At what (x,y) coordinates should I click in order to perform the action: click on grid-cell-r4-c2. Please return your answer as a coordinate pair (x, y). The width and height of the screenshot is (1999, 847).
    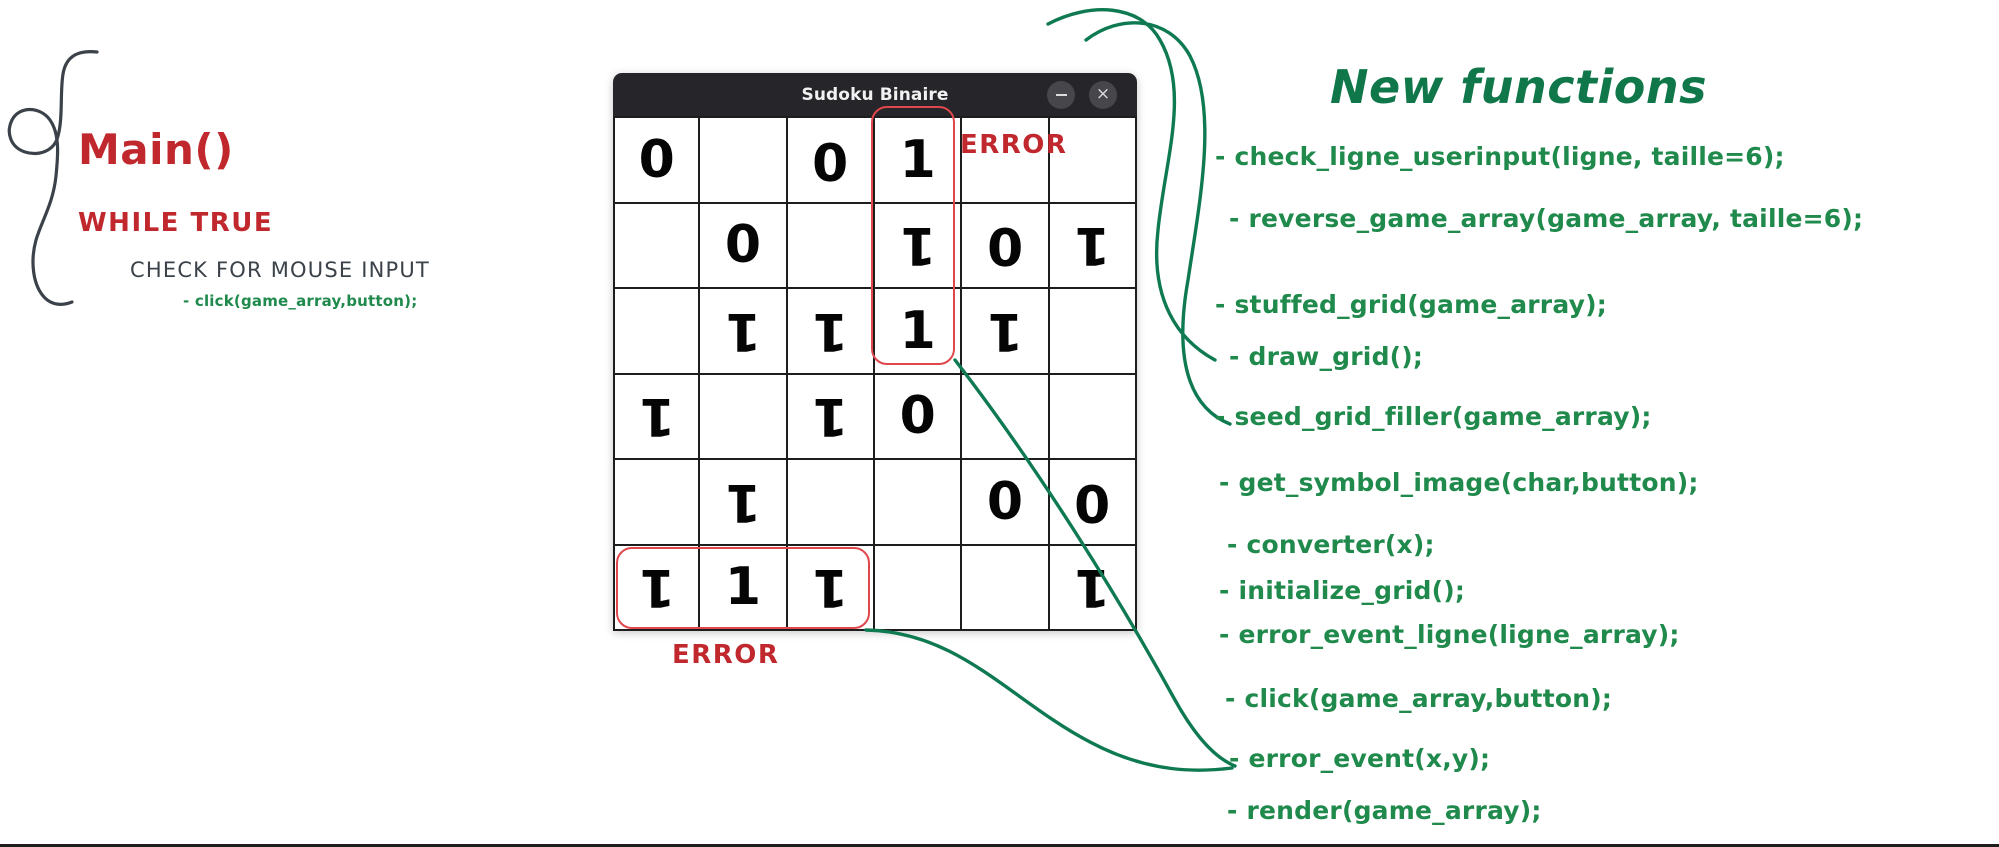
    Looking at the image, I should click on (744, 417).